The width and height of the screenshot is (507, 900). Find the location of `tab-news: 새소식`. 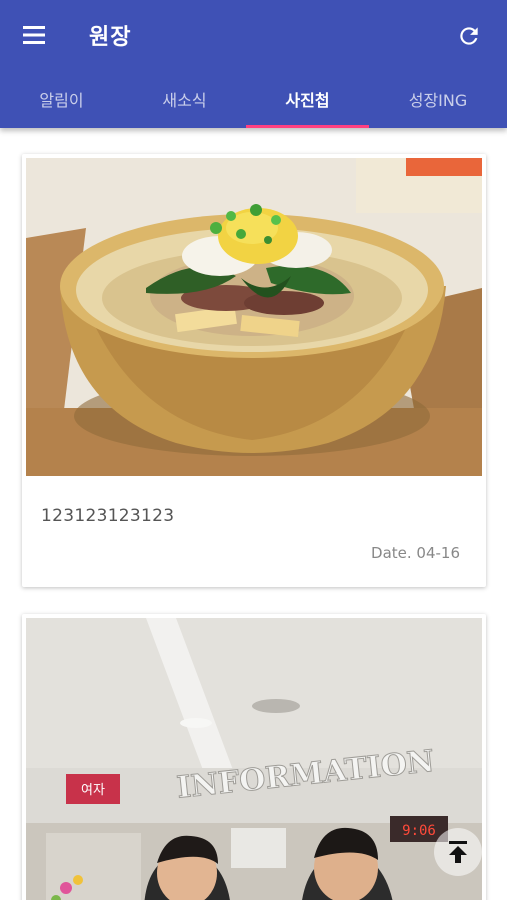

tab-news: 새소식 is located at coordinates (184, 99).